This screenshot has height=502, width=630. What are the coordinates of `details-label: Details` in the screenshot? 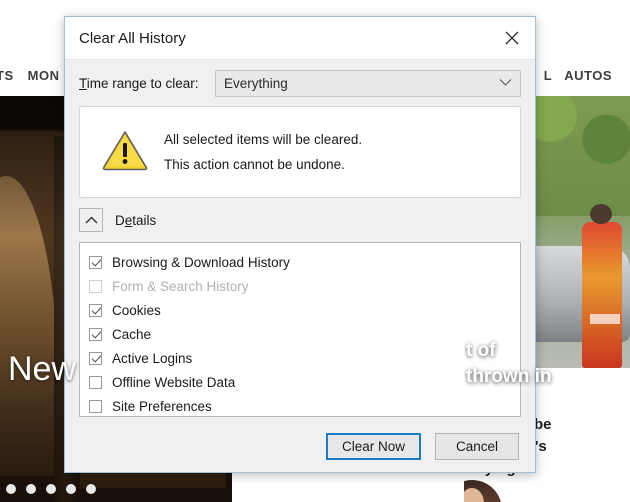 It's located at (136, 220).